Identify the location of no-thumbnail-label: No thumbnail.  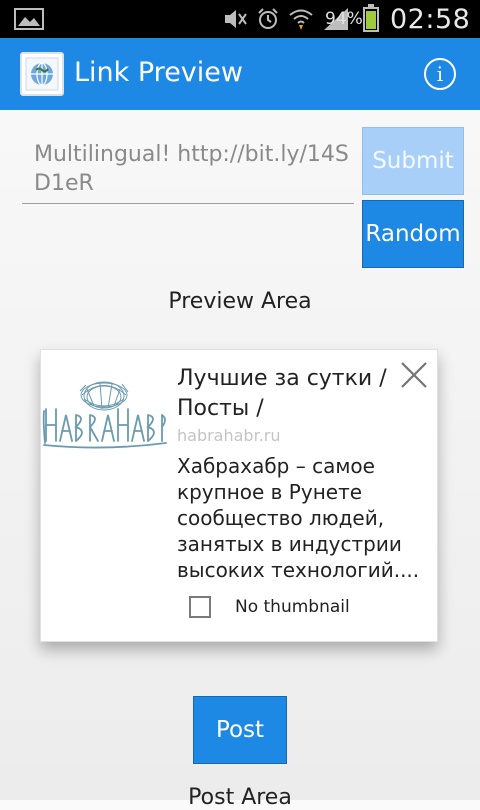
(292, 607).